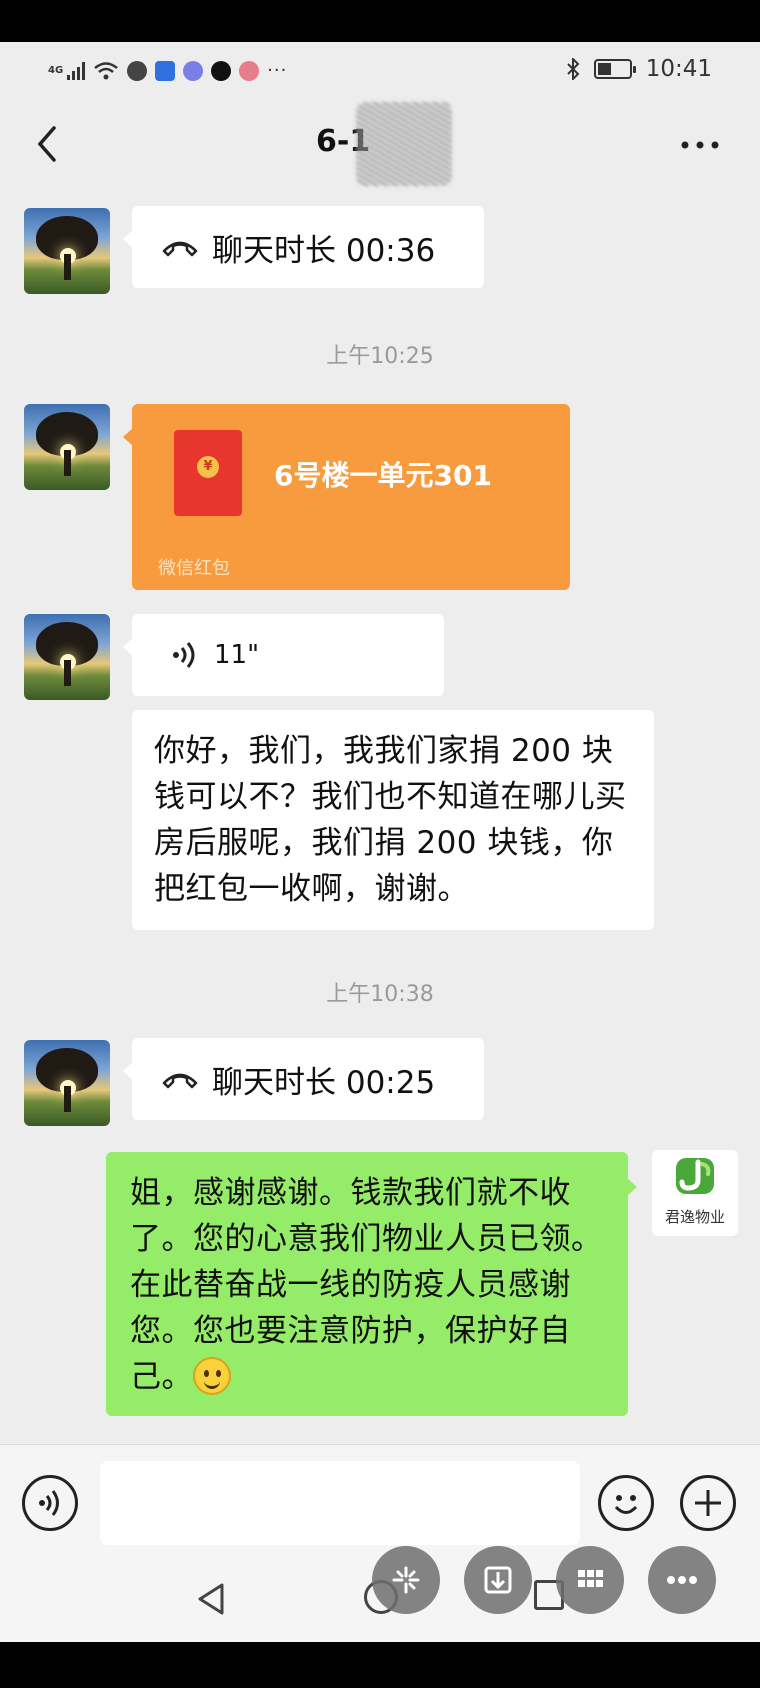  I want to click on red-packet-title: 6号楼一单元301, so click(383, 475).